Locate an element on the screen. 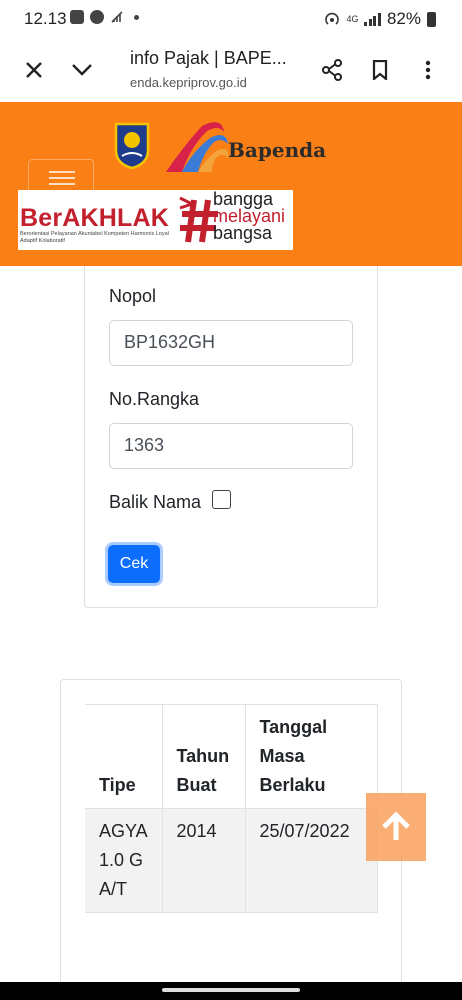  header-tipe: Tipe is located at coordinates (124, 756).